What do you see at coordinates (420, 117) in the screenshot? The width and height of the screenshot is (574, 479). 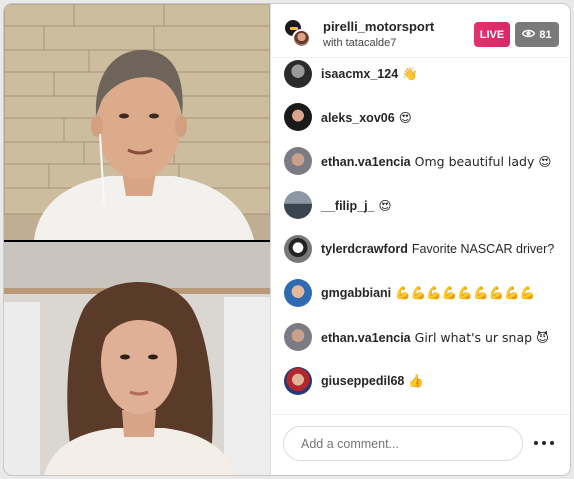 I see `comment-item: aleks_xov06 😍` at bounding box center [420, 117].